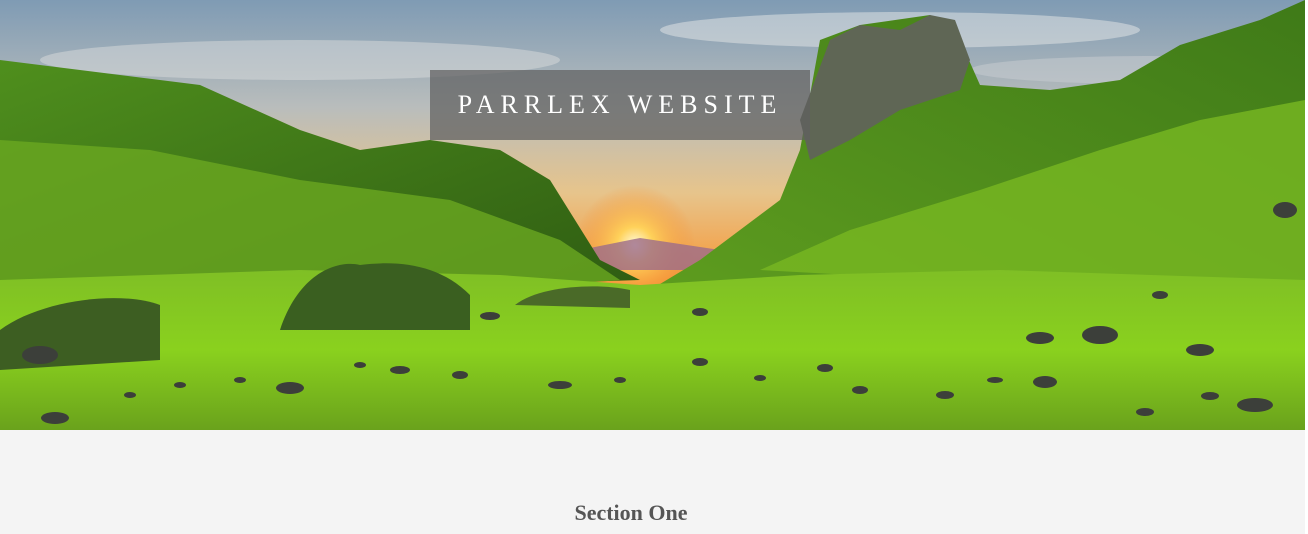 This screenshot has width=1308, height=534. What do you see at coordinates (631, 512) in the screenshot?
I see `section-title: Section One` at bounding box center [631, 512].